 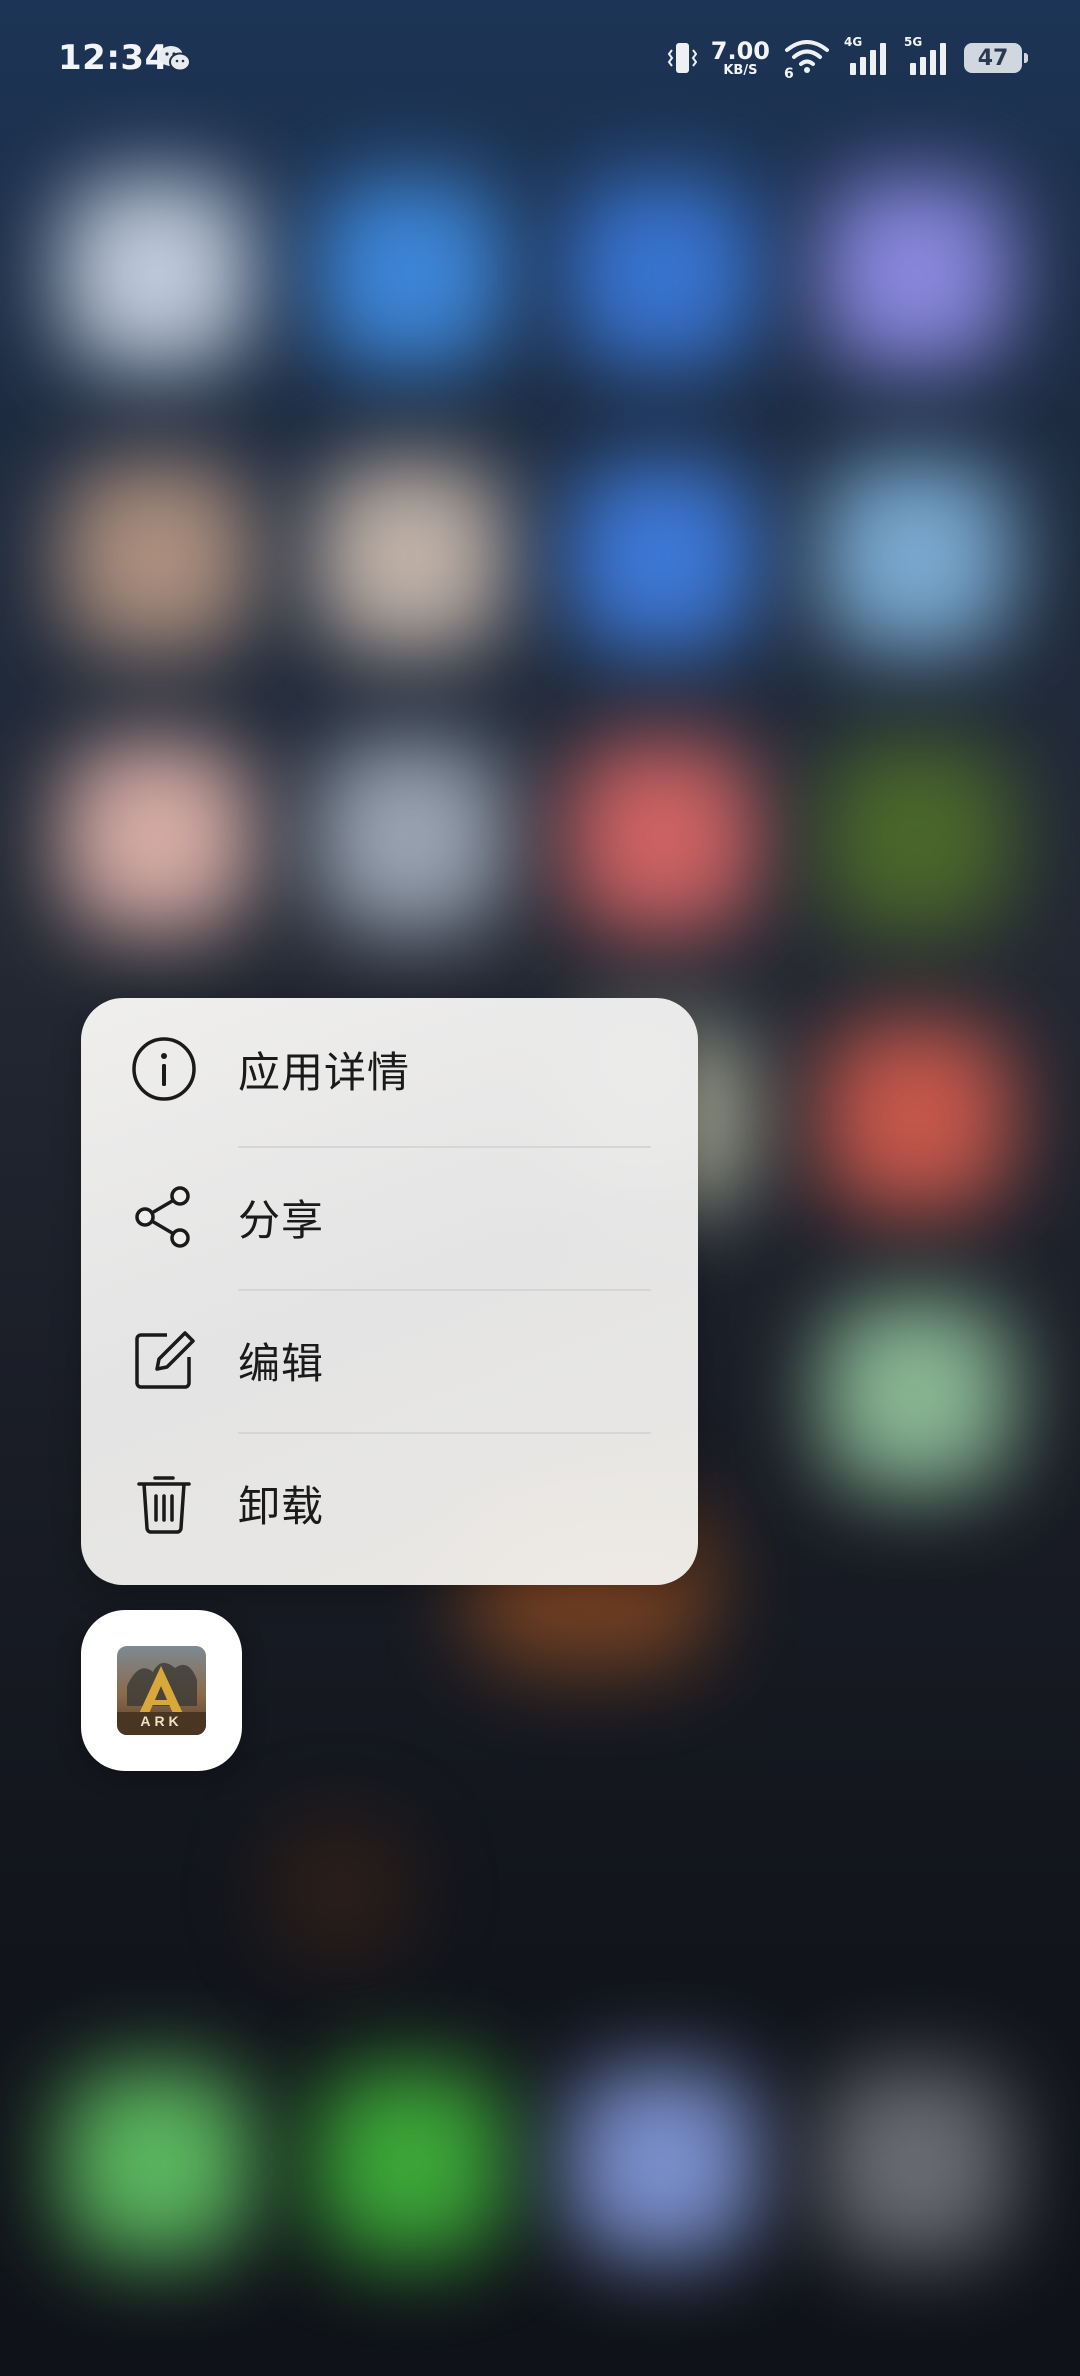 What do you see at coordinates (389, 1217) in the screenshot?
I see `menu-item-share: 分享` at bounding box center [389, 1217].